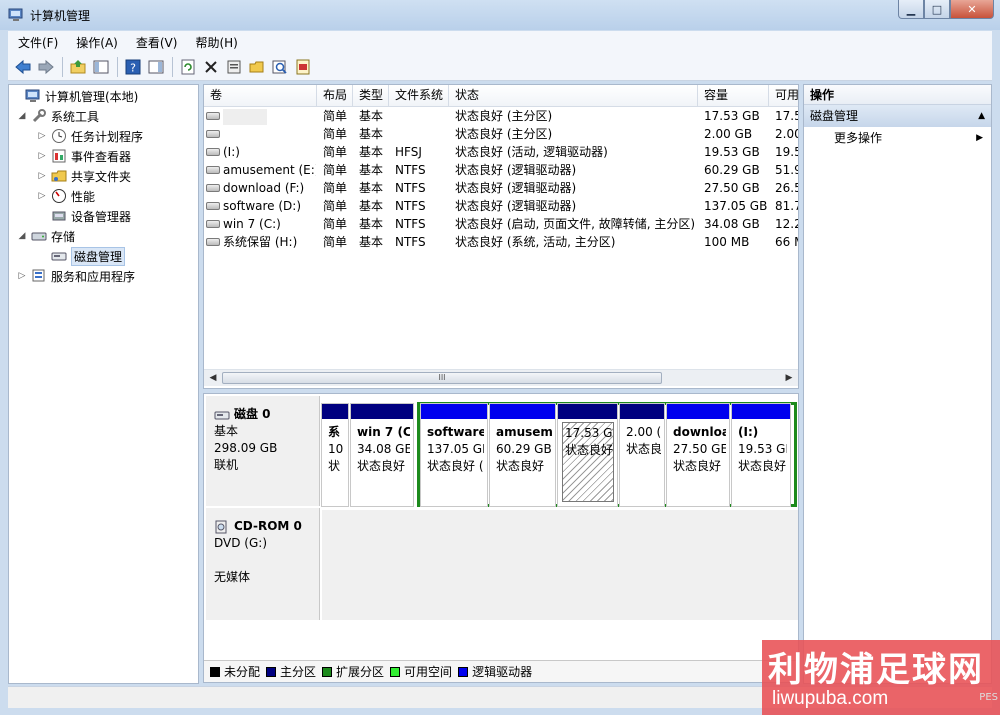 The width and height of the screenshot is (1000, 715). Describe the element at coordinates (215, 42) in the screenshot. I see `menu-help: 帮助(H)` at that location.